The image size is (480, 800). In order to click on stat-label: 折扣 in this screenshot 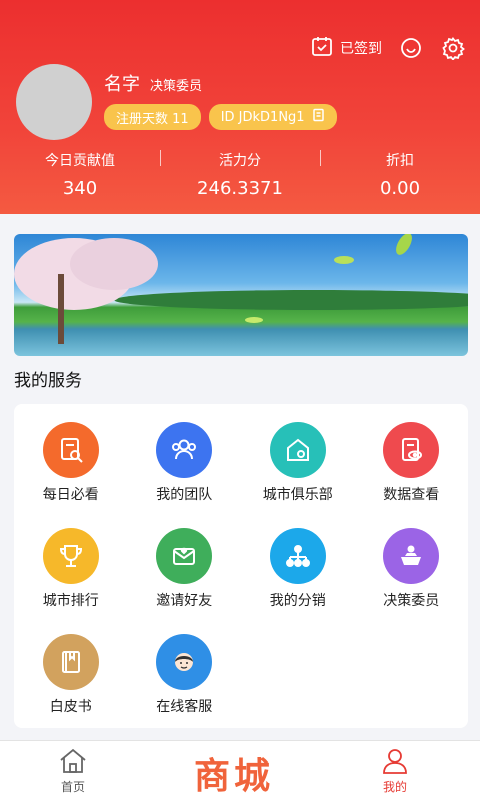, I will do `click(400, 161)`.